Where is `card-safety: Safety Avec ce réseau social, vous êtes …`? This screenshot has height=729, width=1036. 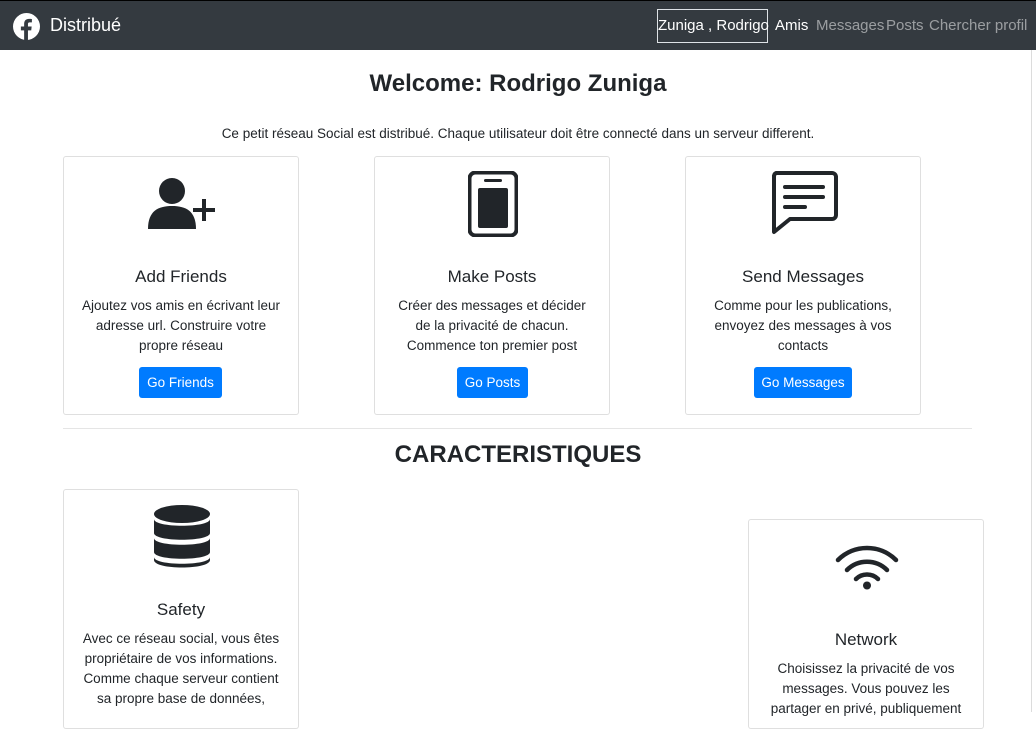 card-safety: Safety Avec ce réseau social, vous êtes … is located at coordinates (181, 609).